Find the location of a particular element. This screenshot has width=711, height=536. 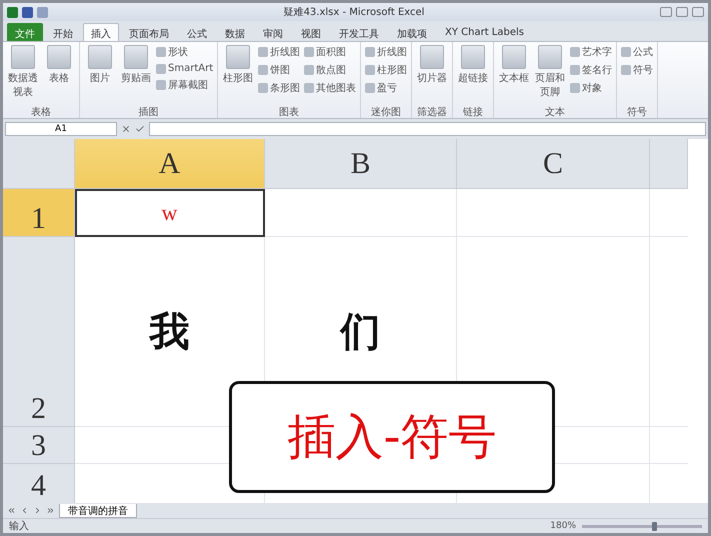

sheet-tab: 带音调的拼音 is located at coordinates (98, 511).